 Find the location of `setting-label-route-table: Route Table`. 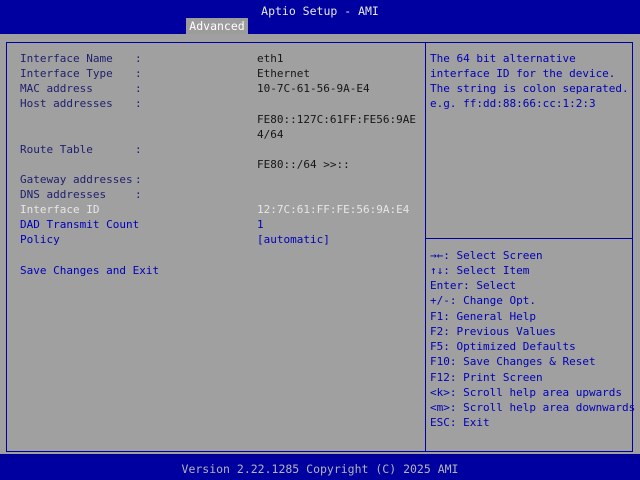

setting-label-route-table: Route Table is located at coordinates (56, 149).